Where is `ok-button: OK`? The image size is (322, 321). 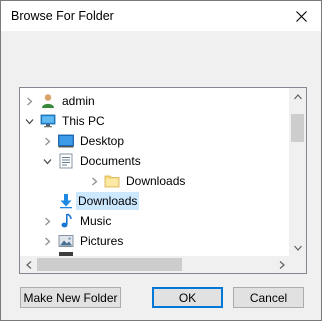 ok-button: OK is located at coordinates (187, 297).